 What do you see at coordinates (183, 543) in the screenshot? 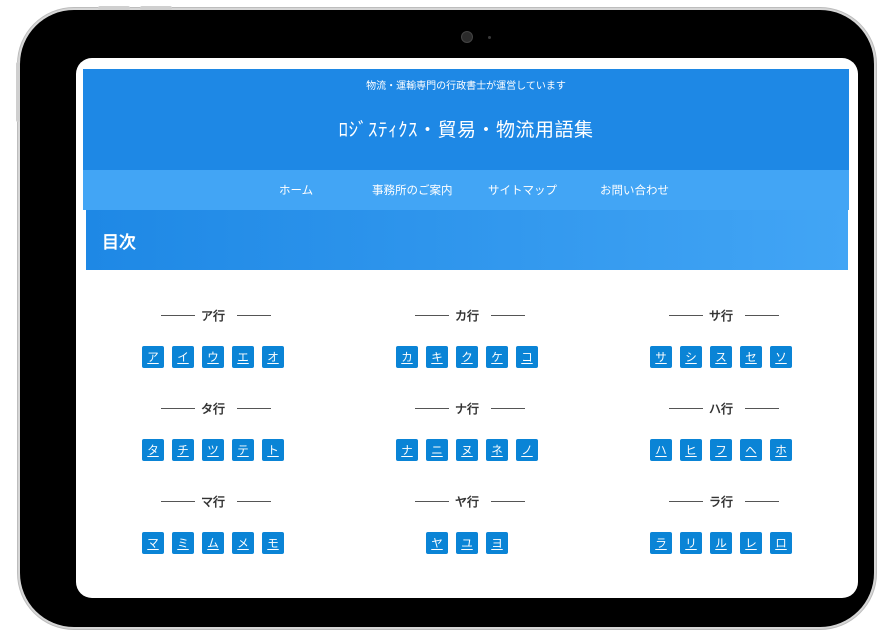
I see `kana-button: ミ` at bounding box center [183, 543].